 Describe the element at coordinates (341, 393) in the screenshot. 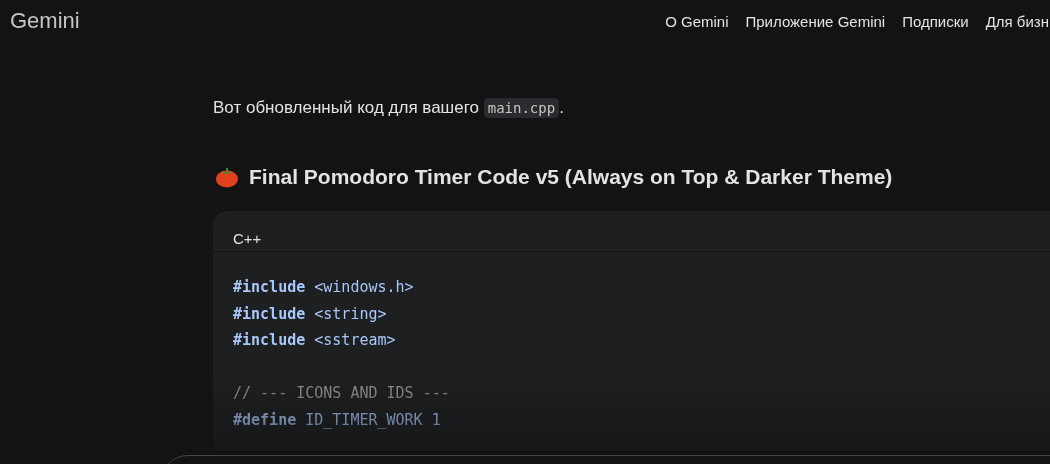

I see `code-comment: // --- ICONS AND IDS ---` at that location.